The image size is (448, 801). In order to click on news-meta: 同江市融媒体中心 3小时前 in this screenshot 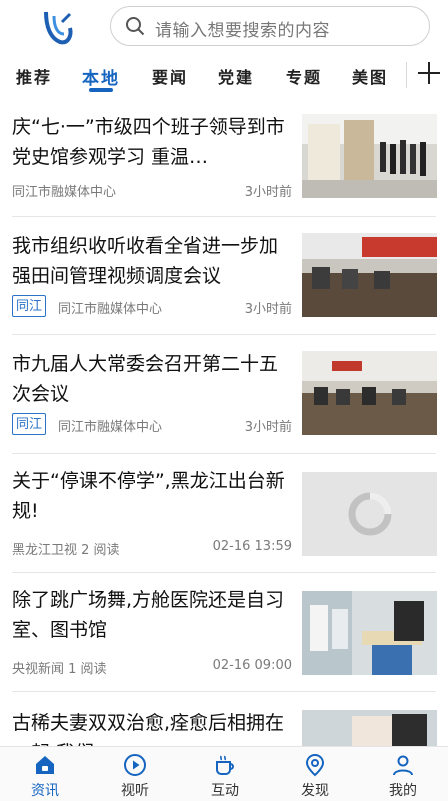, I will do `click(152, 190)`.